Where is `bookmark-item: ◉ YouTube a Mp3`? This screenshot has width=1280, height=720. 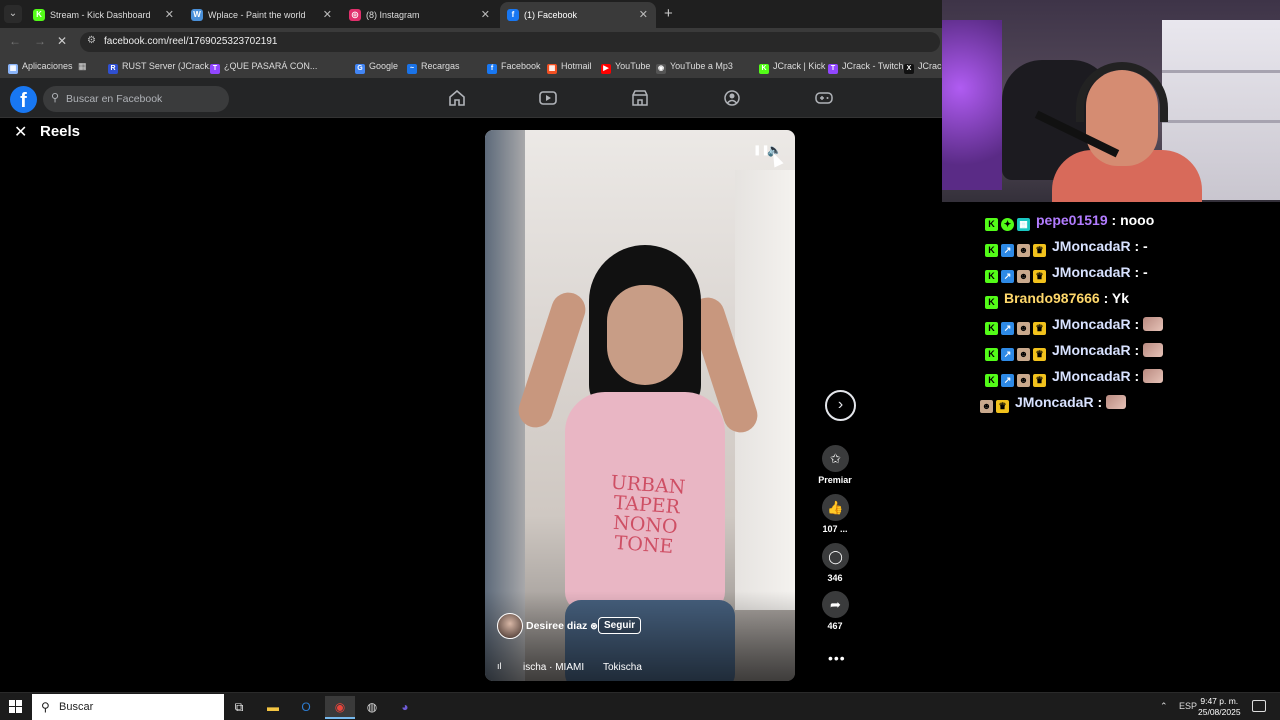
bookmark-item: ◉ YouTube a Mp3 is located at coordinates (694, 67).